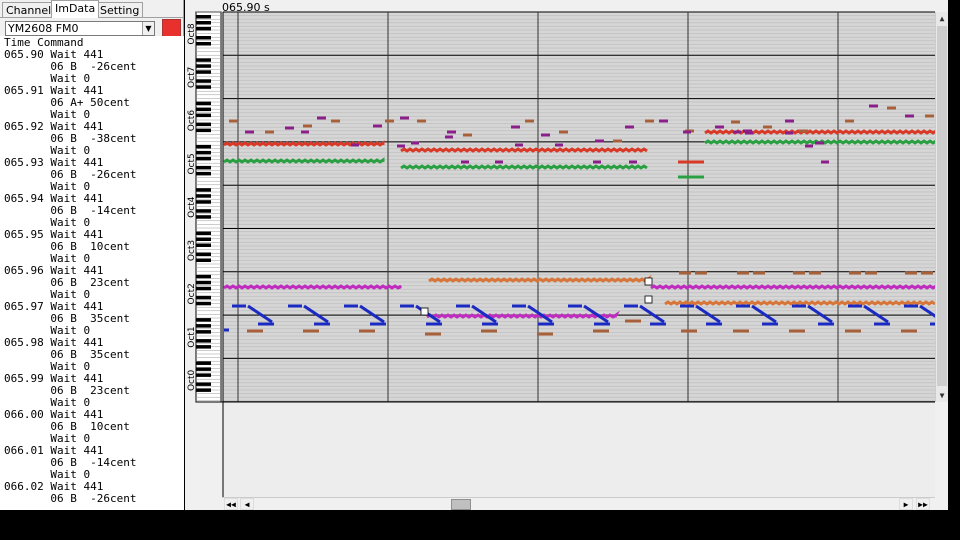 The image size is (960, 540). Describe the element at coordinates (942, 395) in the screenshot. I see `scroll-down-icon: ▼` at that location.